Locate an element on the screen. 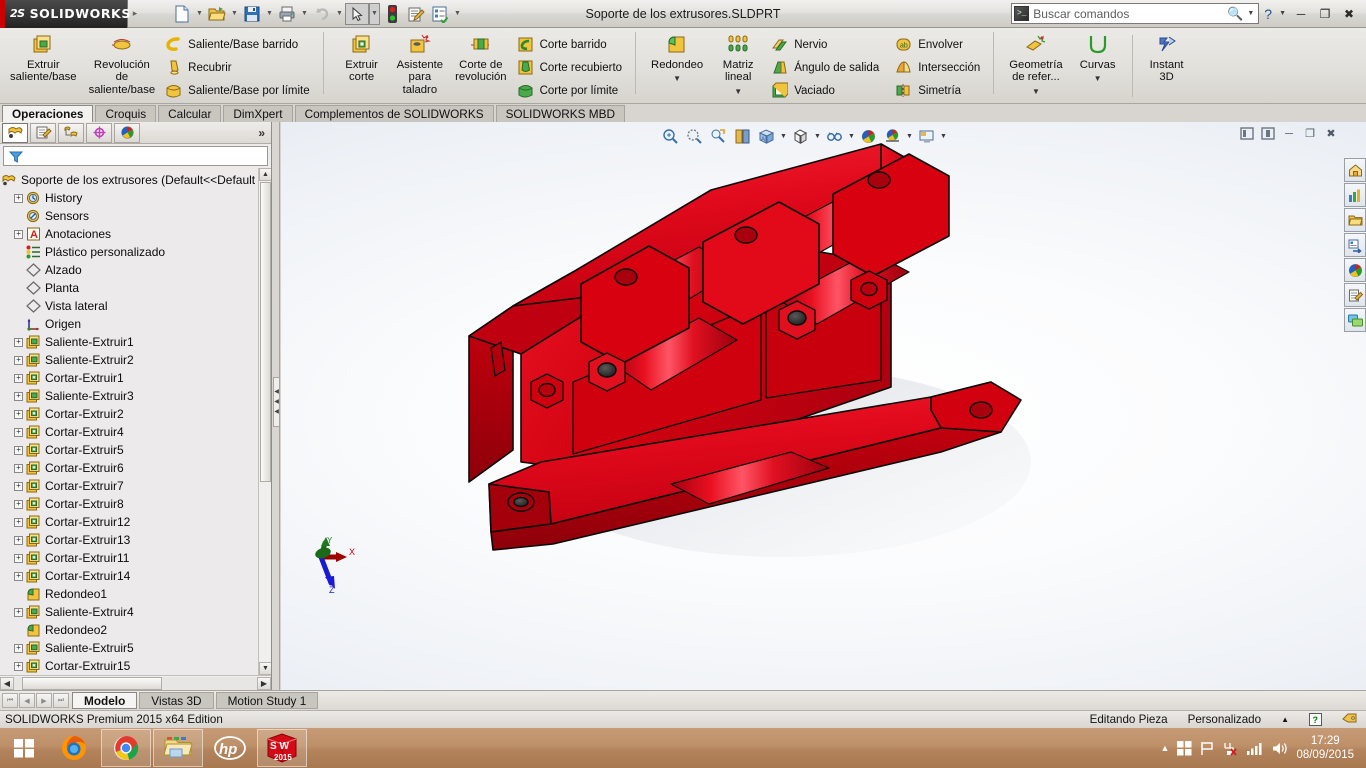 This screenshot has height=768, width=1366. print-document-button is located at coordinates (287, 14).